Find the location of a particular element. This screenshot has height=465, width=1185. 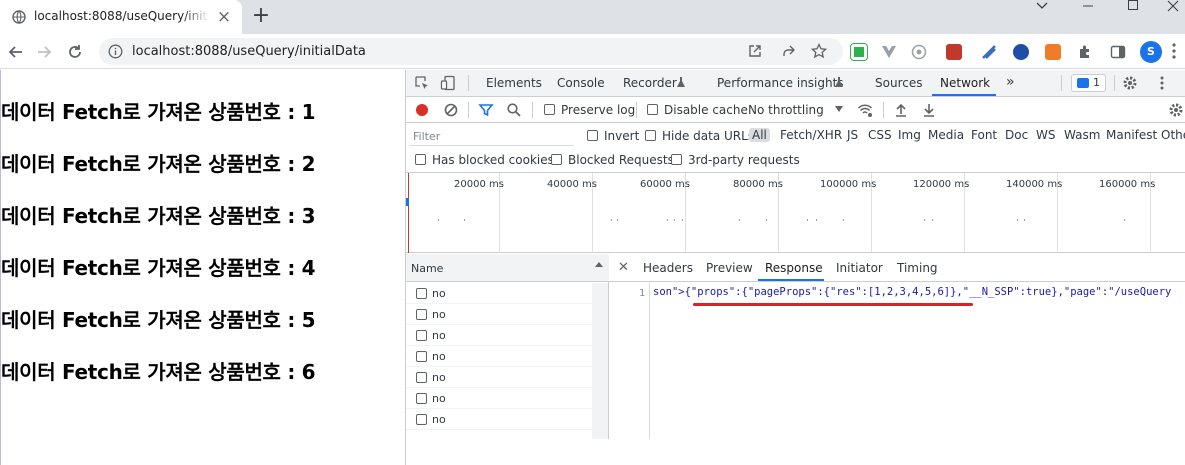

more-tabs-button: » is located at coordinates (1010, 82).